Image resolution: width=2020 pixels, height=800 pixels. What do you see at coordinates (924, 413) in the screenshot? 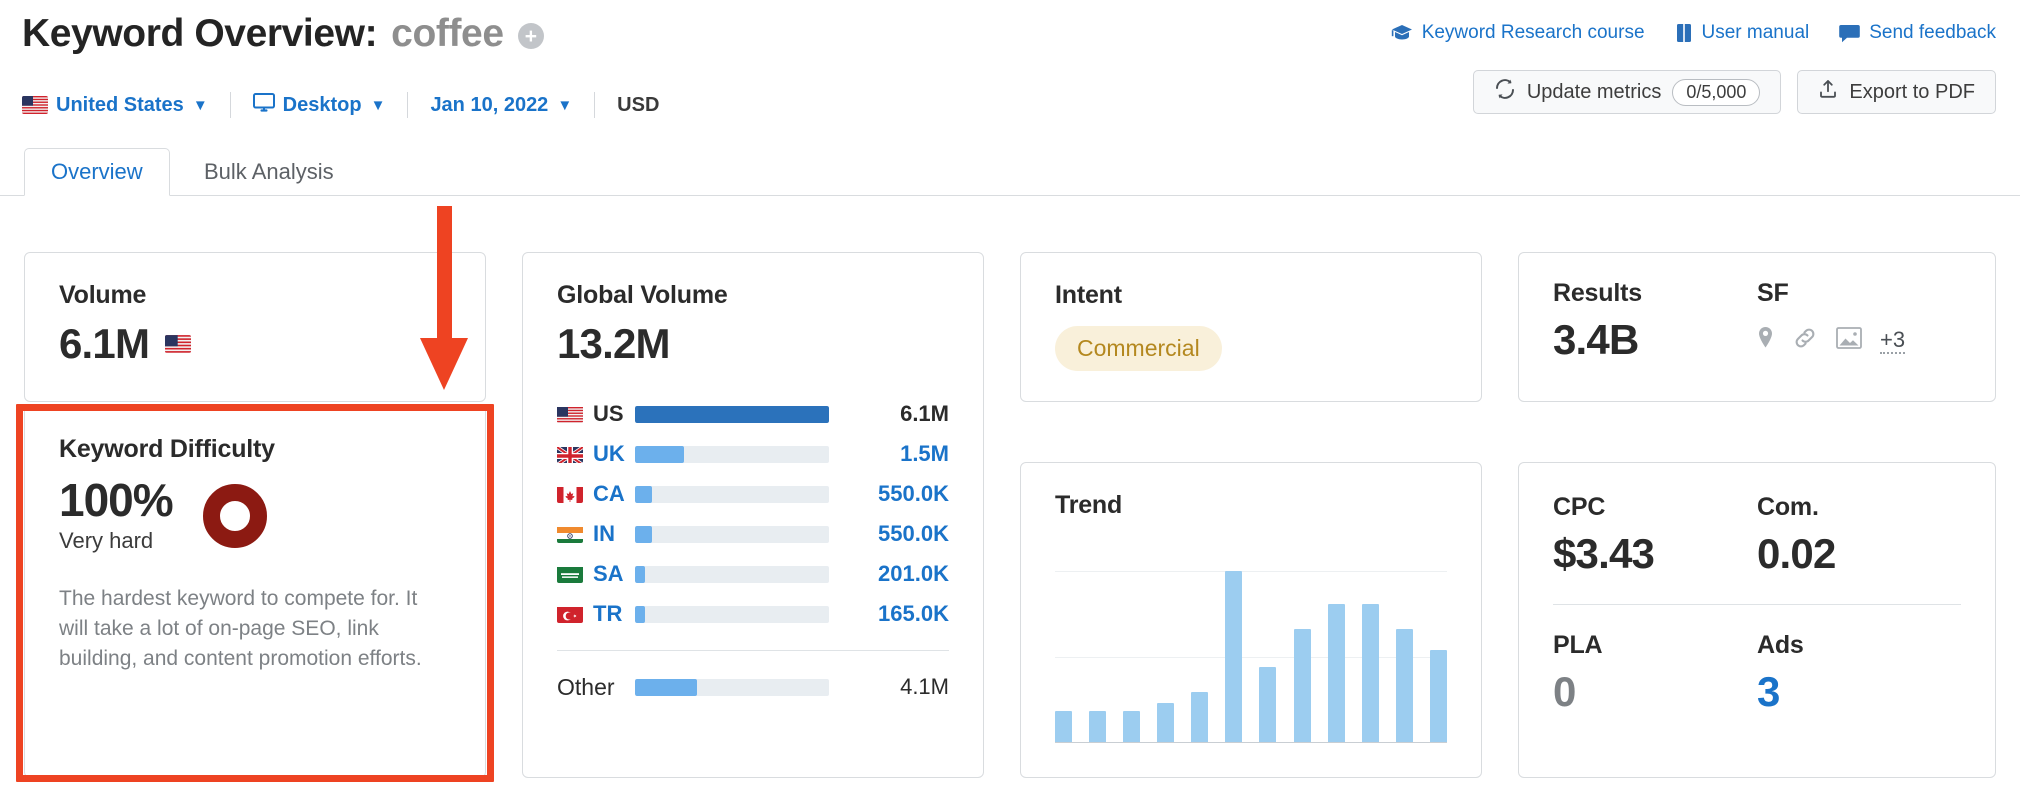
I see `country-volume-value: 6.1M` at bounding box center [924, 413].